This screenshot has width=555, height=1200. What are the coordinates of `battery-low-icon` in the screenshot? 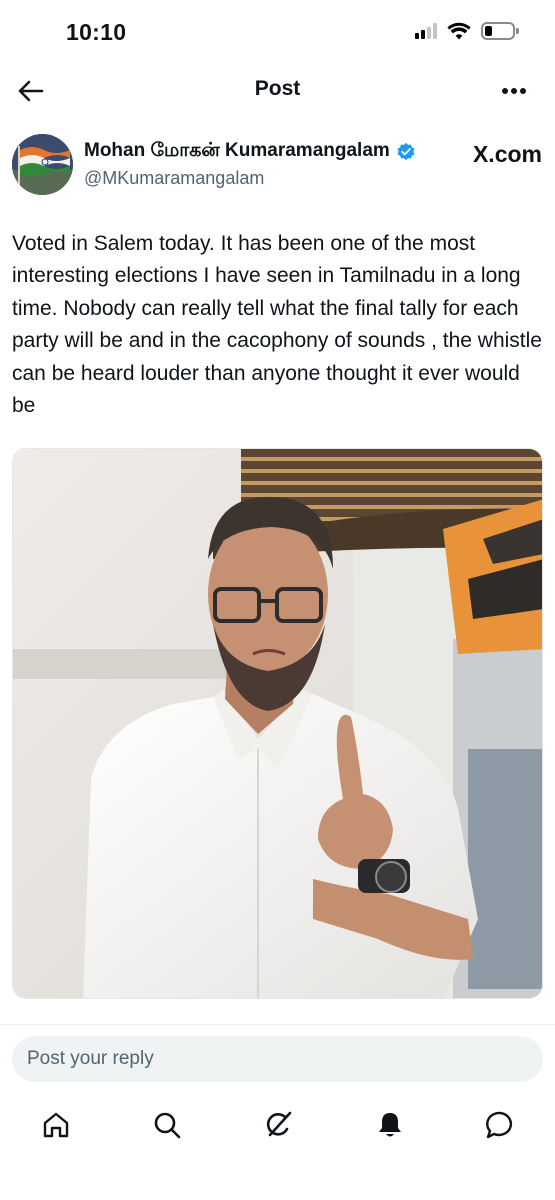 It's located at (500, 31).